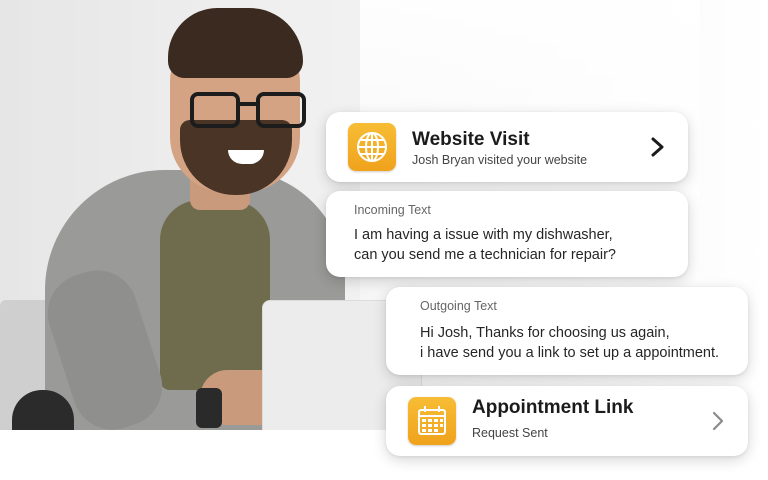  Describe the element at coordinates (471, 139) in the screenshot. I see `website-visit-title: Website Visit` at that location.